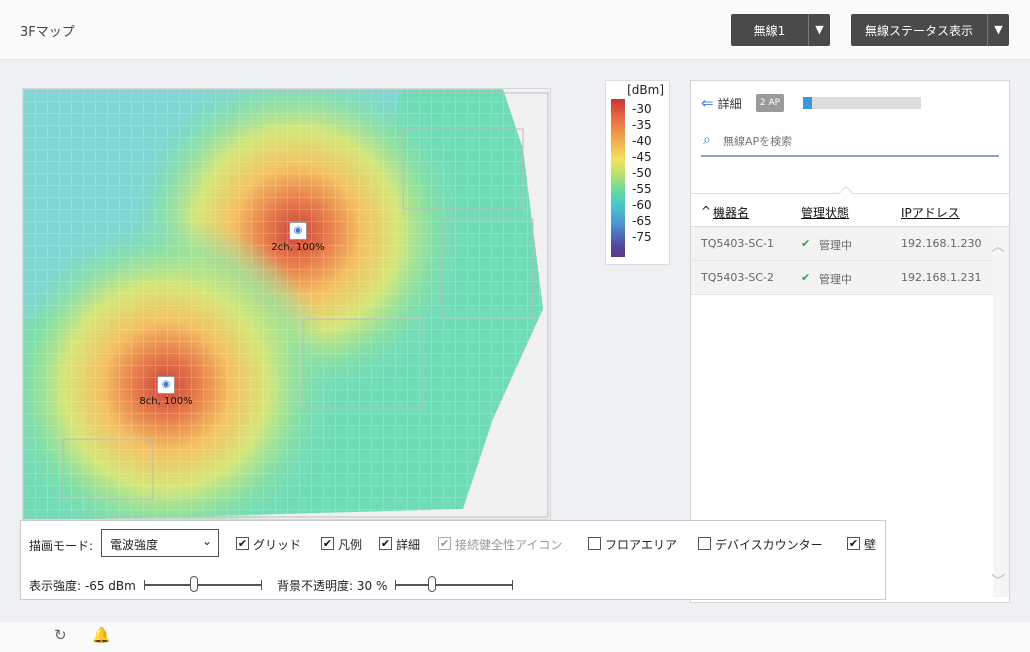 Image resolution: width=1030 pixels, height=652 pixels. I want to click on table-row: TQ5403-SC-1 ✔ 管理中 192.168.1.230, so click(842, 244).